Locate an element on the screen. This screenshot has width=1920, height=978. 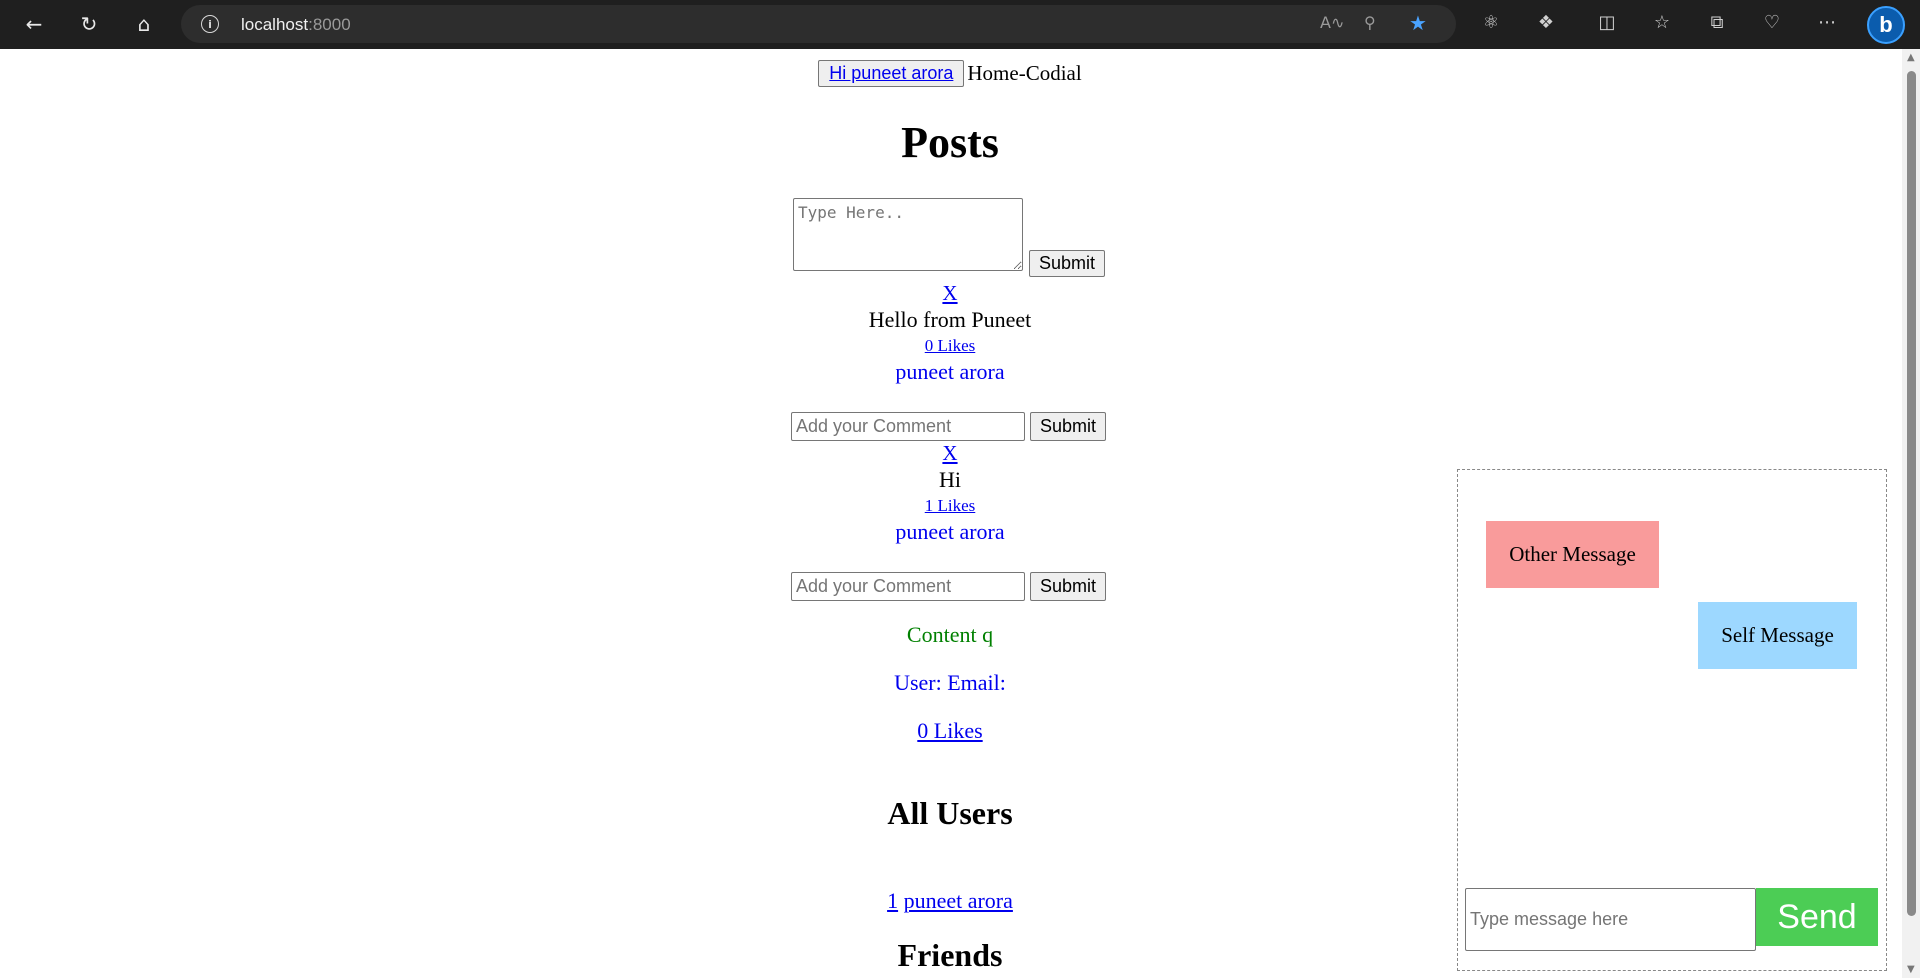
top-nav: Hi puneet arora Home-Codial is located at coordinates (950, 73).